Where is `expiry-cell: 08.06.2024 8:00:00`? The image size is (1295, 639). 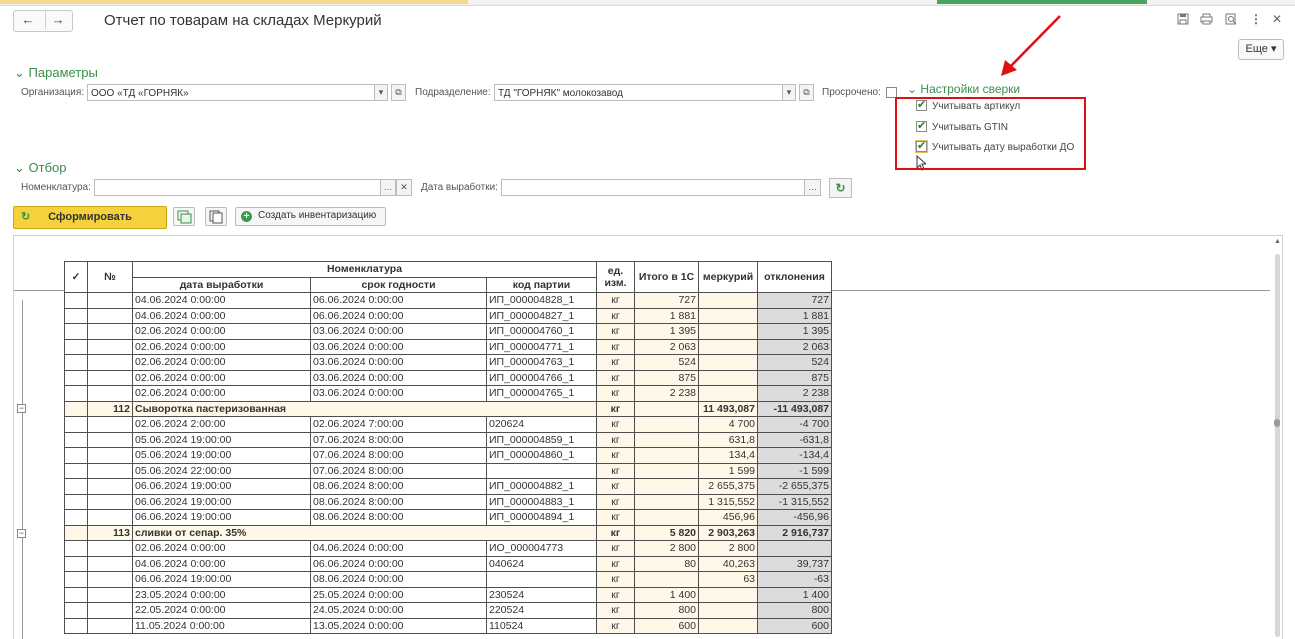 expiry-cell: 08.06.2024 8:00:00 is located at coordinates (398, 517).